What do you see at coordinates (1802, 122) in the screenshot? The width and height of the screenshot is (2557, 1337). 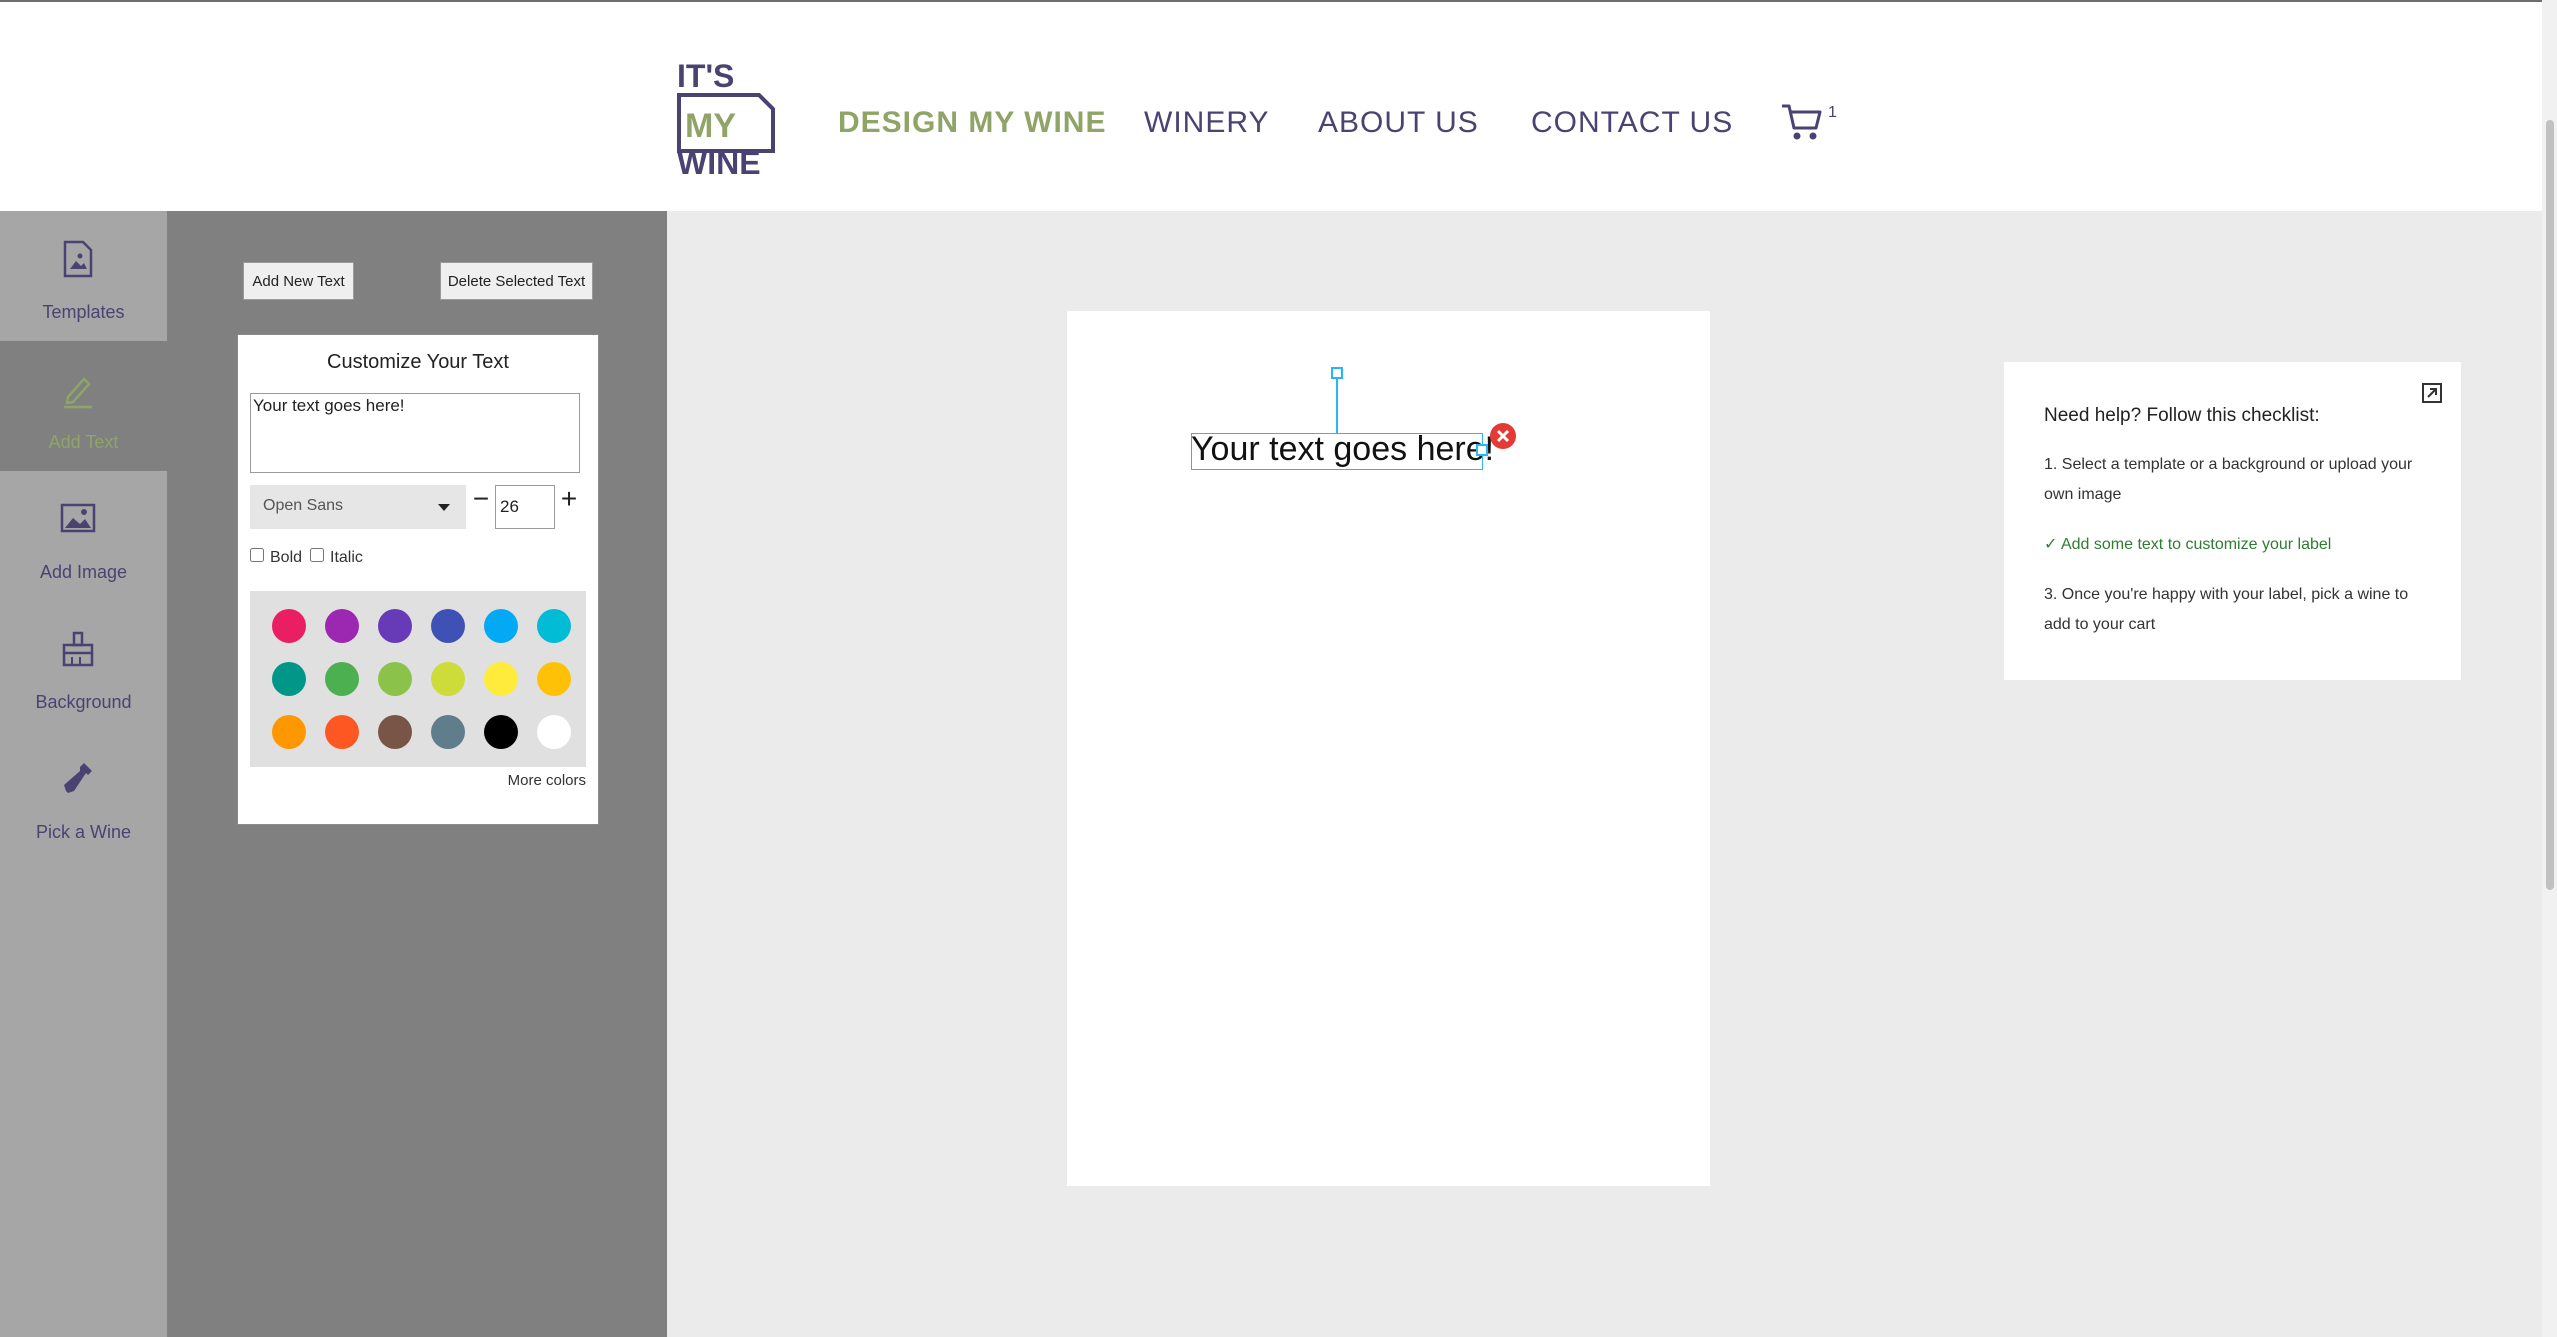 I see `cart-icon` at bounding box center [1802, 122].